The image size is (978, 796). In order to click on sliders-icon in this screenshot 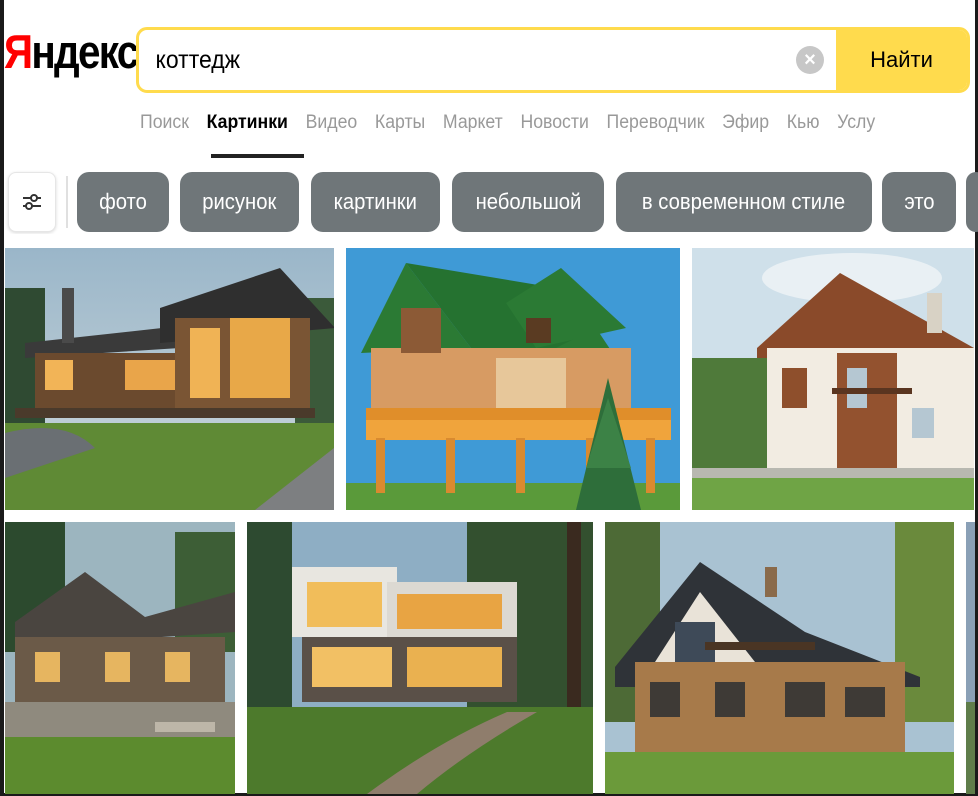, I will do `click(32, 202)`.